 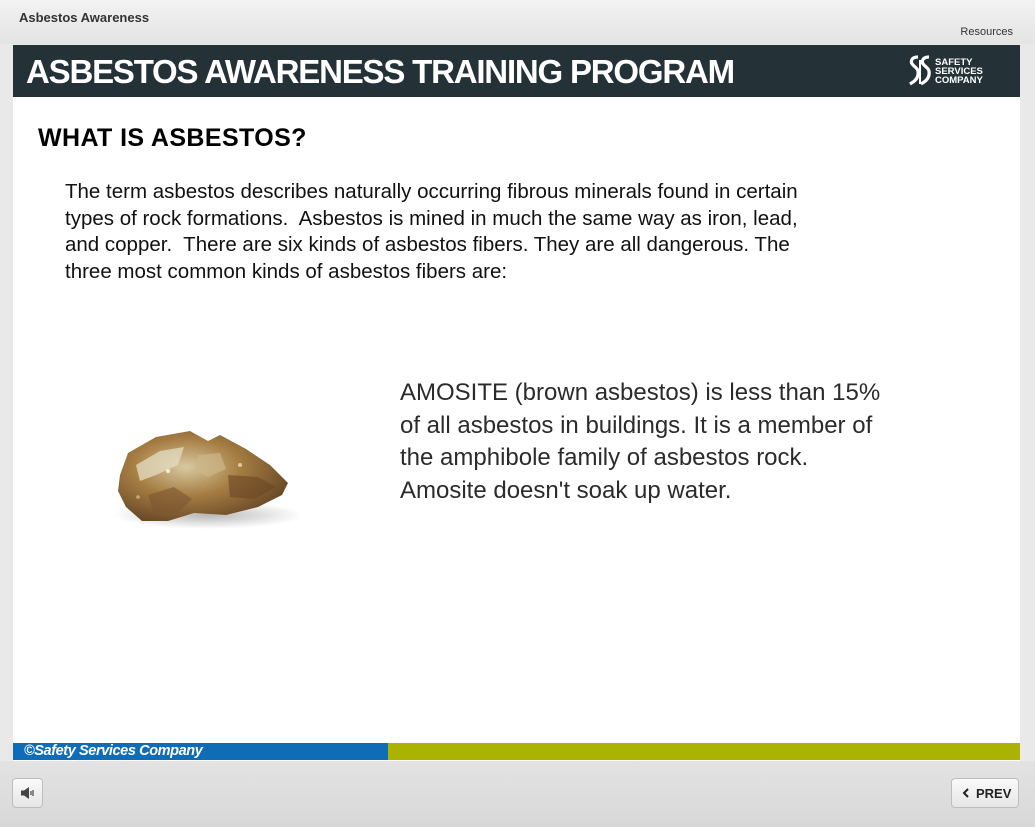 What do you see at coordinates (959, 80) in the screenshot?
I see `logo-line-company: COMPANY` at bounding box center [959, 80].